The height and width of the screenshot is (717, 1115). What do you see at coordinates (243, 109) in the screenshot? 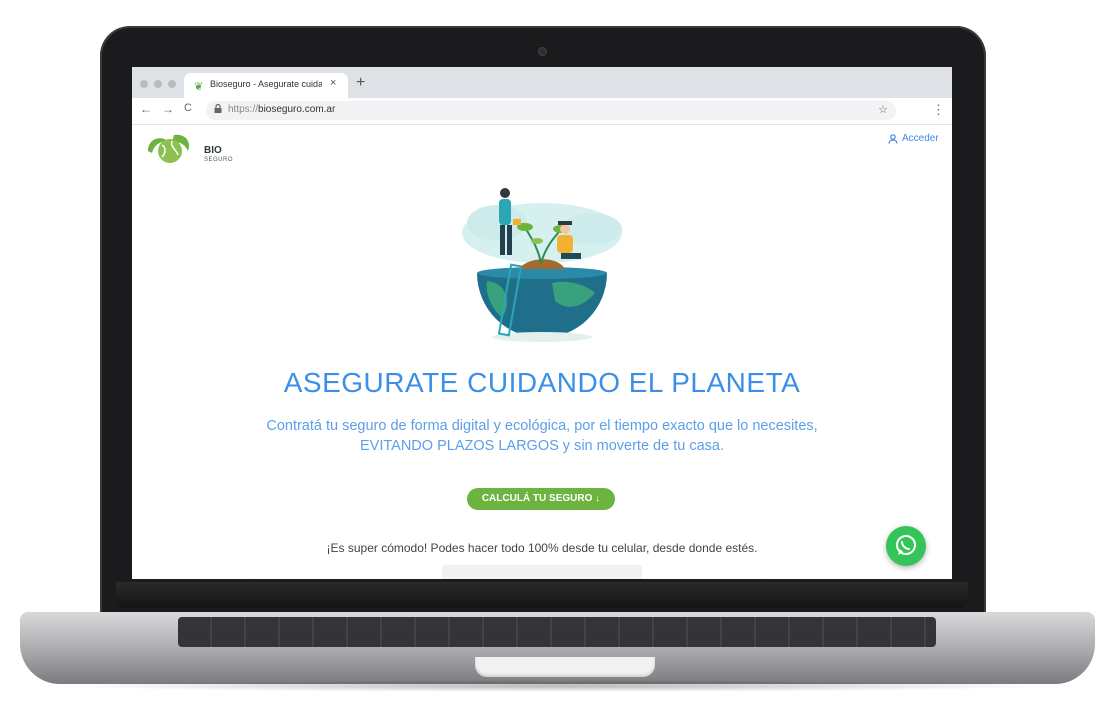
I see `url-protocol: https://` at bounding box center [243, 109].